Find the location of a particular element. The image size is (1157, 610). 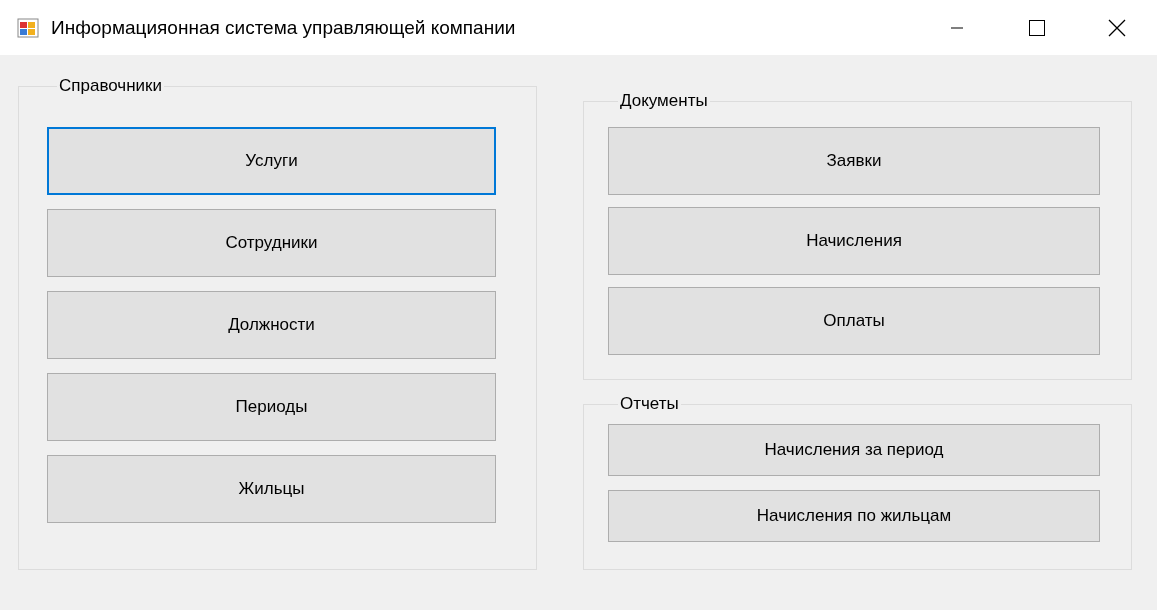

group-label: Документы is located at coordinates (664, 101).